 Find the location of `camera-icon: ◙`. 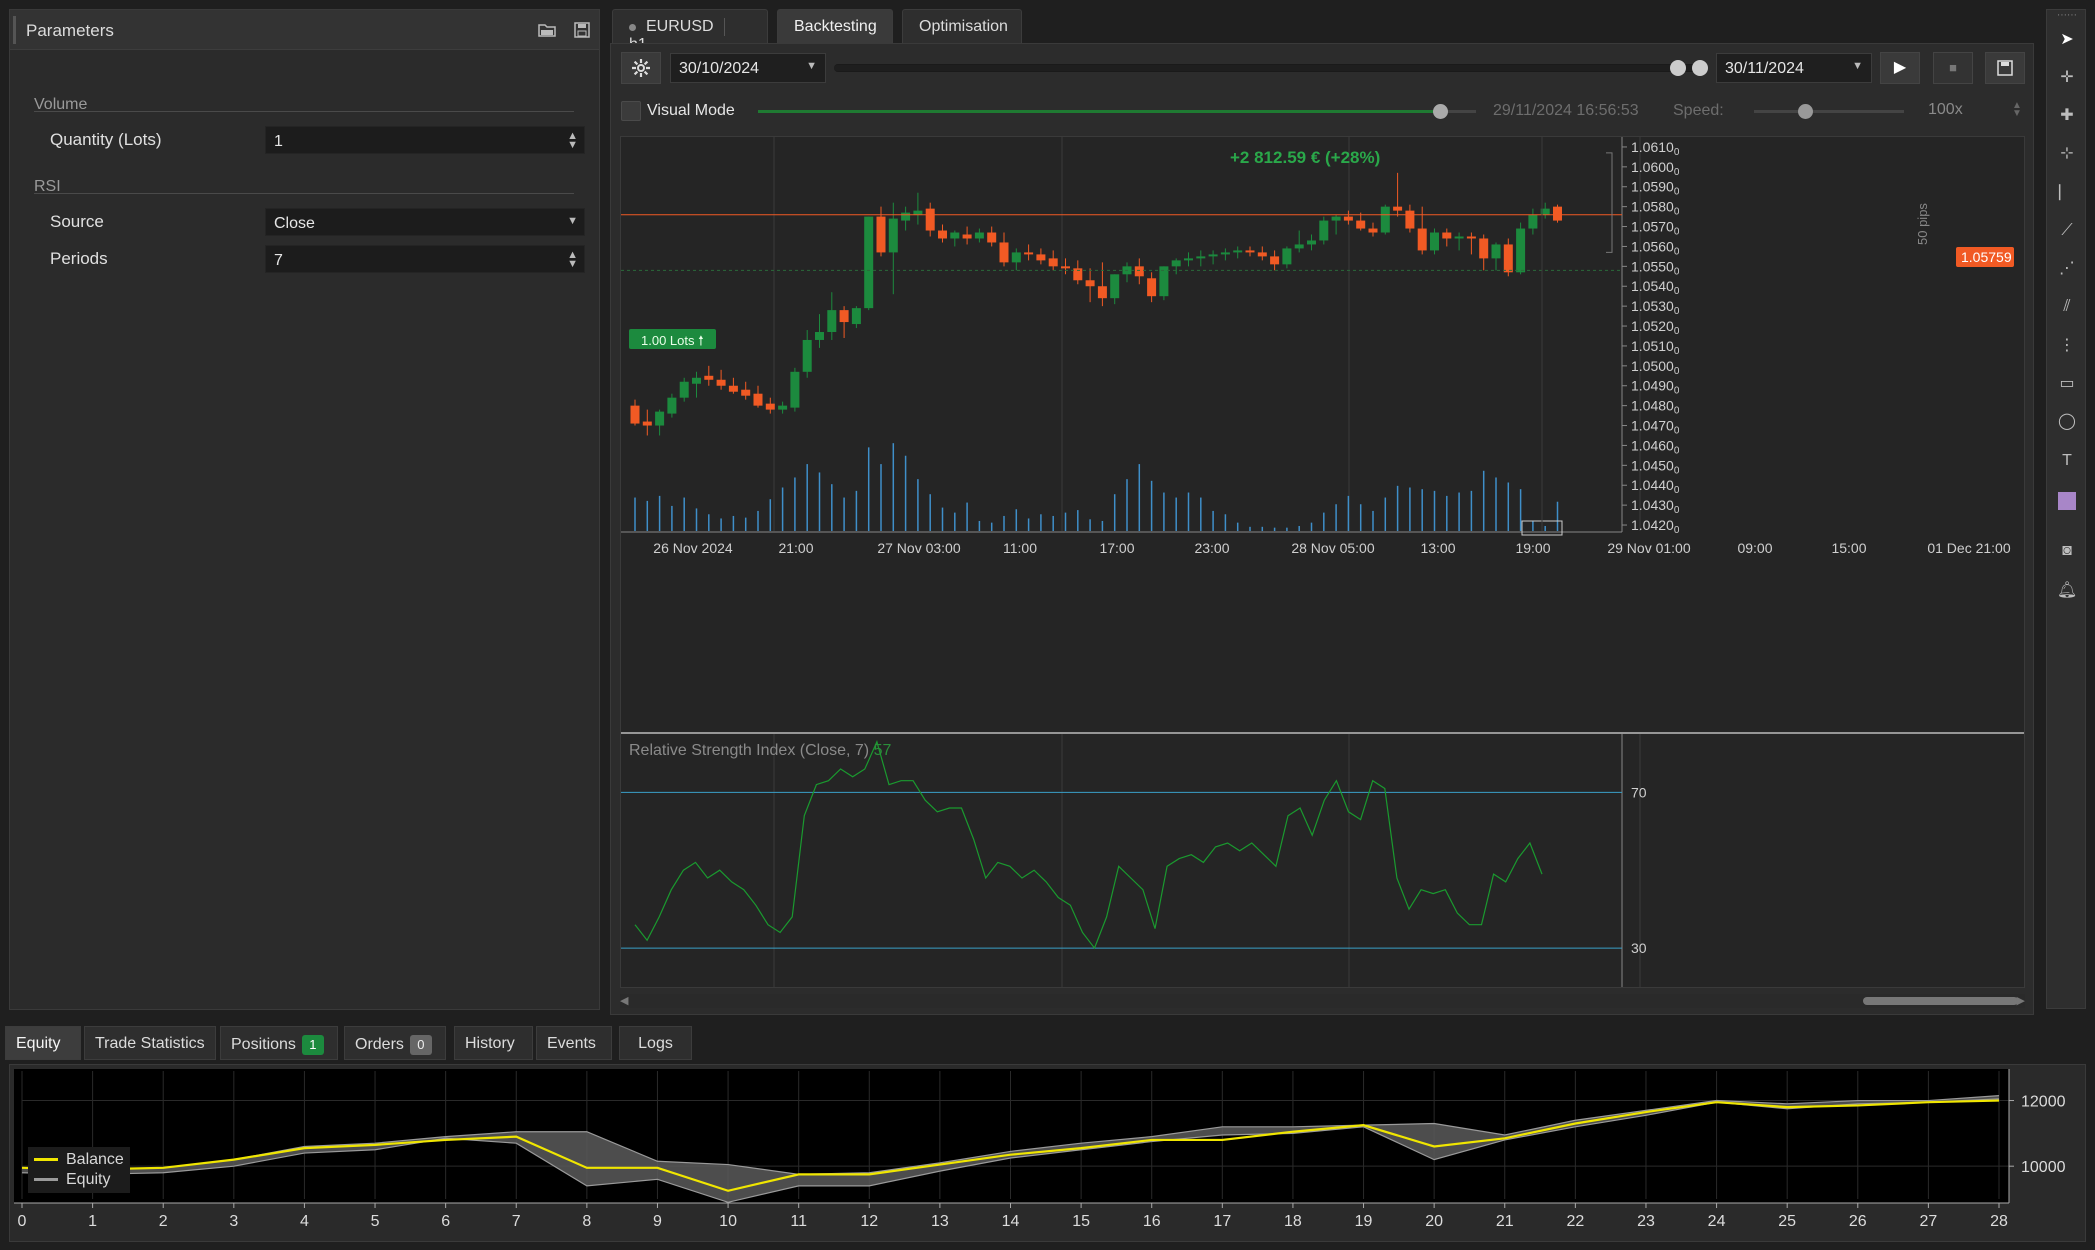

camera-icon: ◙ is located at coordinates (2067, 551).